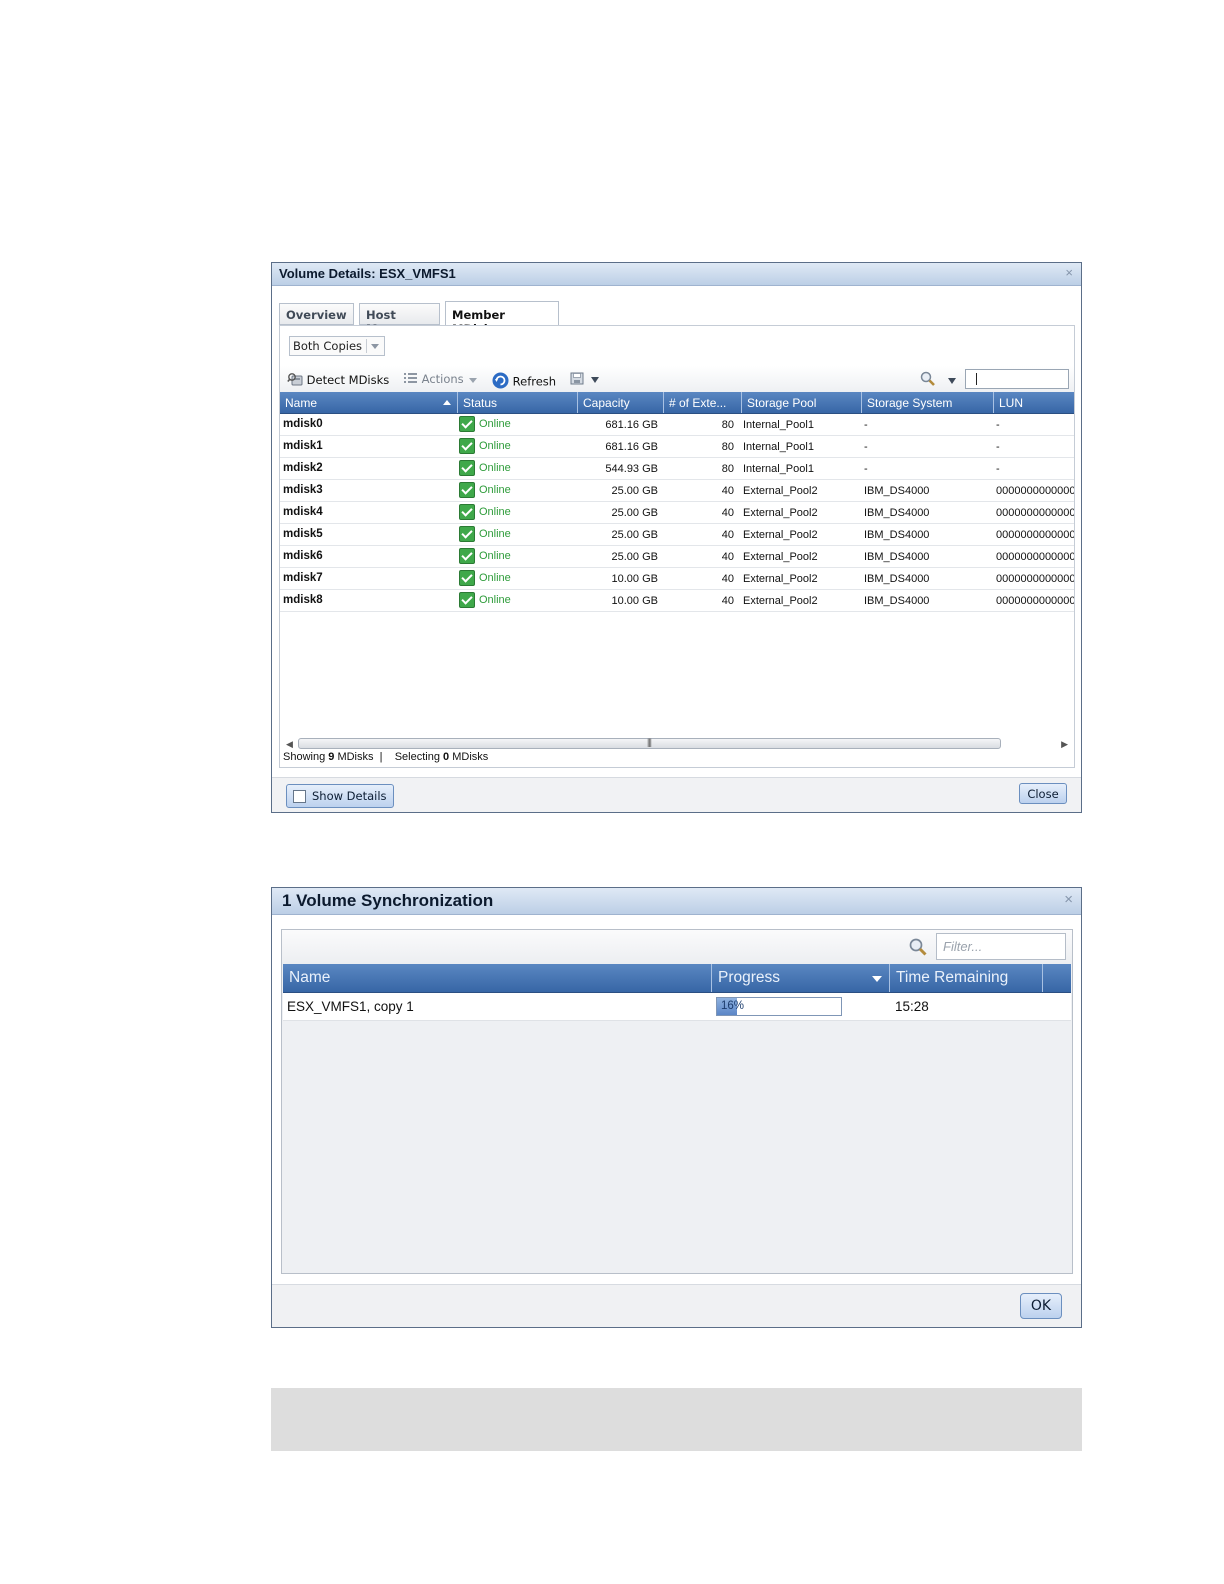 The image size is (1224, 1584). I want to click on checkbox-icon, so click(299, 796).